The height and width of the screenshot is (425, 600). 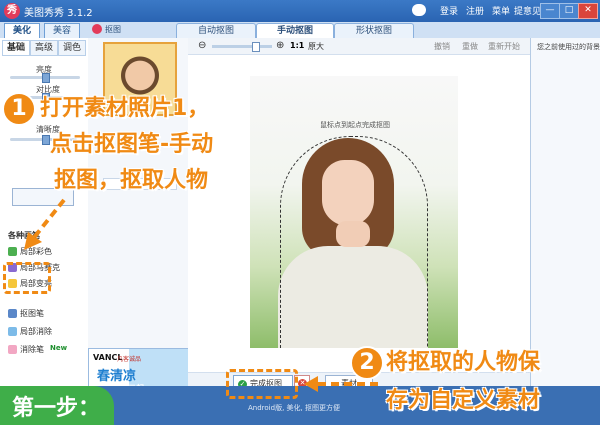 What do you see at coordinates (475, 10) in the screenshot?
I see `register-link: 注册` at bounding box center [475, 10].